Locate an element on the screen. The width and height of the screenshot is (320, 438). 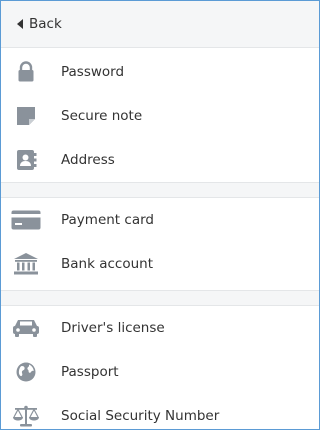
caret-left-icon is located at coordinates (20, 24).